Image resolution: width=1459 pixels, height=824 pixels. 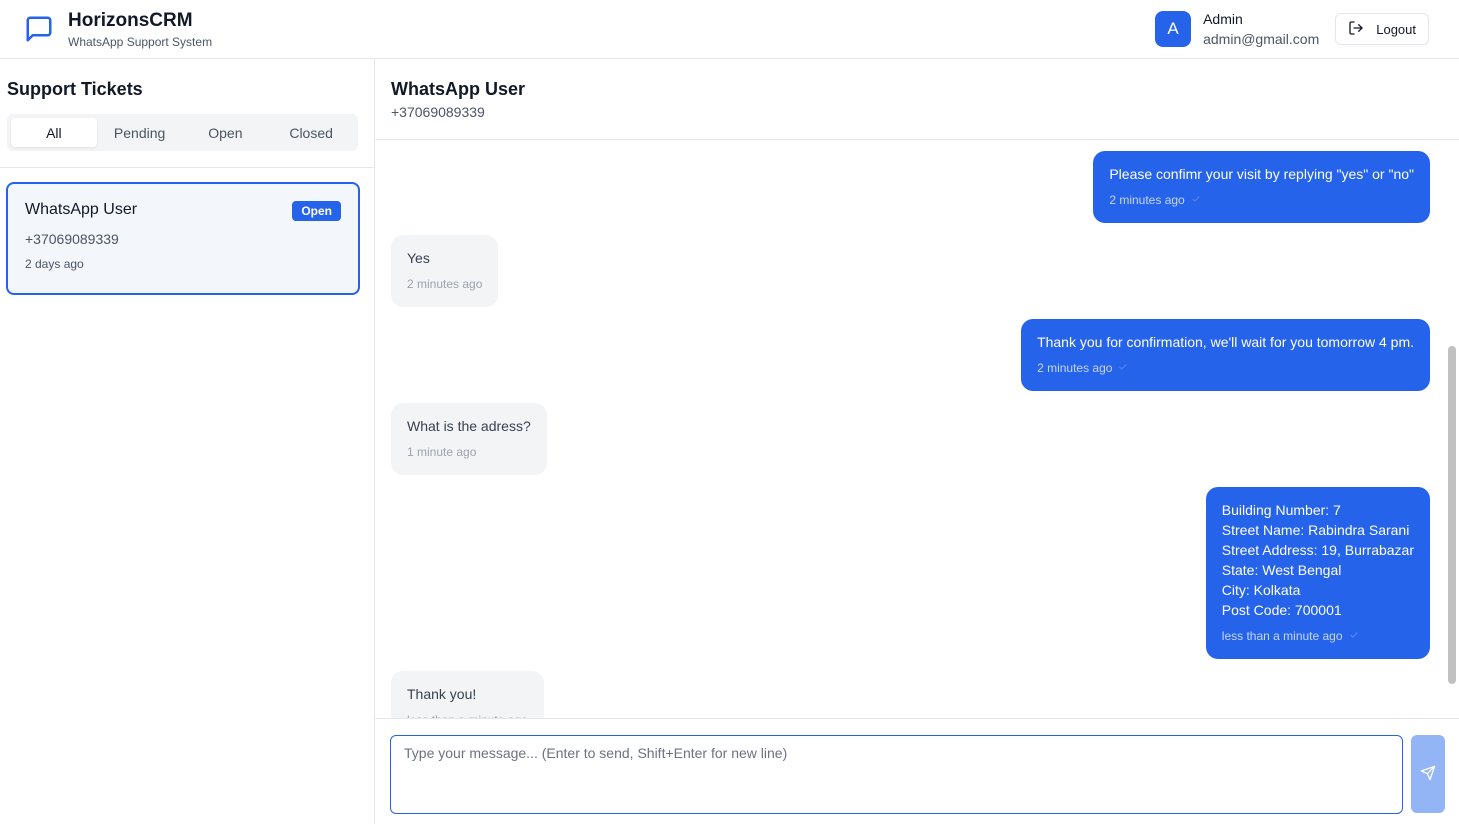 What do you see at coordinates (39, 29) in the screenshot?
I see `chat-bubble-icon` at bounding box center [39, 29].